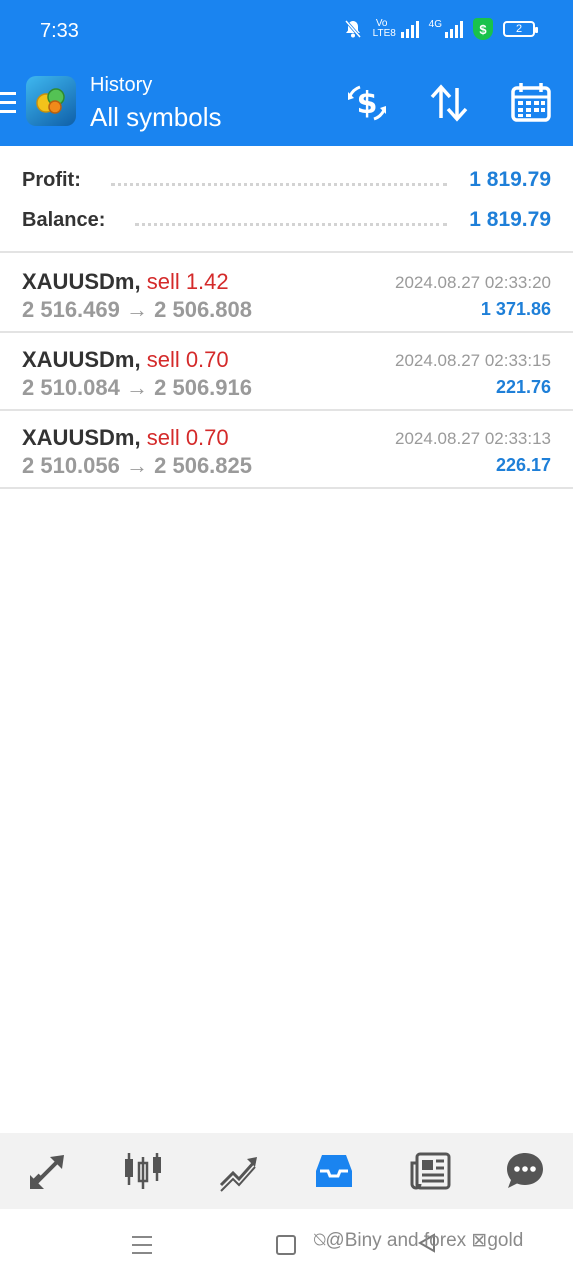 The height and width of the screenshot is (1280, 573). What do you see at coordinates (51, 179) in the screenshot?
I see `profit-label: Profit:` at bounding box center [51, 179].